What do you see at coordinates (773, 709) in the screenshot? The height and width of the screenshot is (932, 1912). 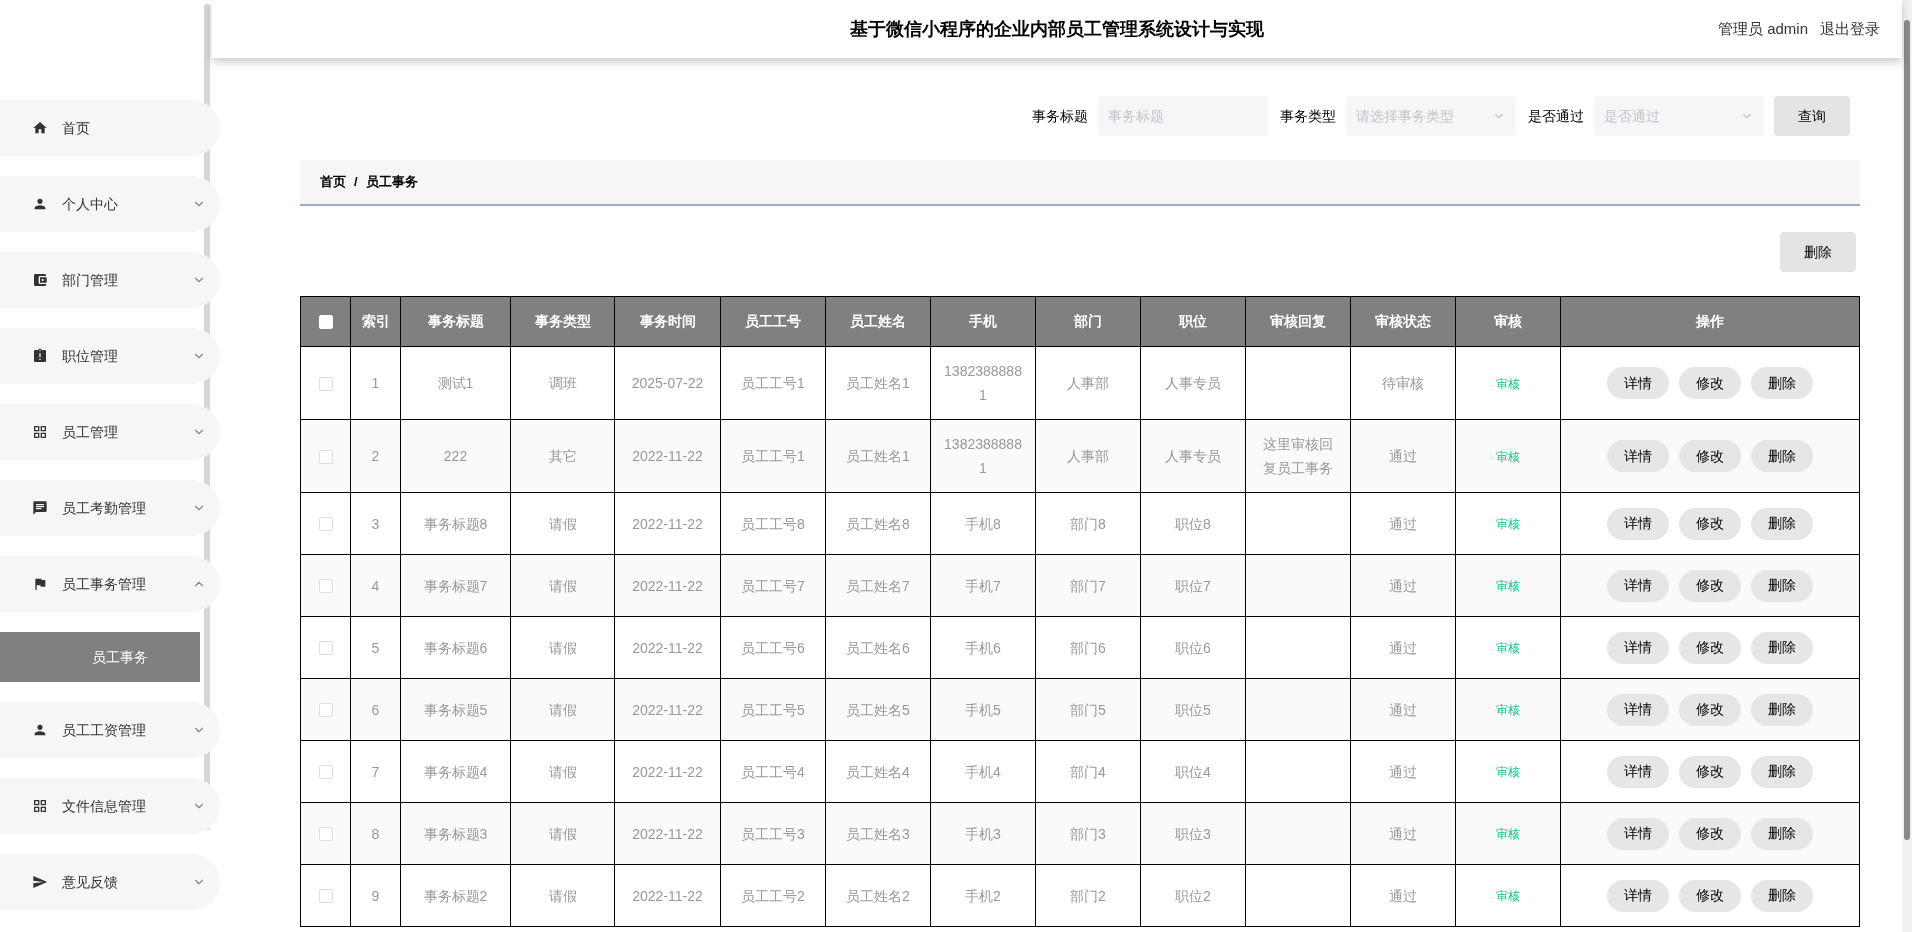 I see `table-cell: 员工工号5` at bounding box center [773, 709].